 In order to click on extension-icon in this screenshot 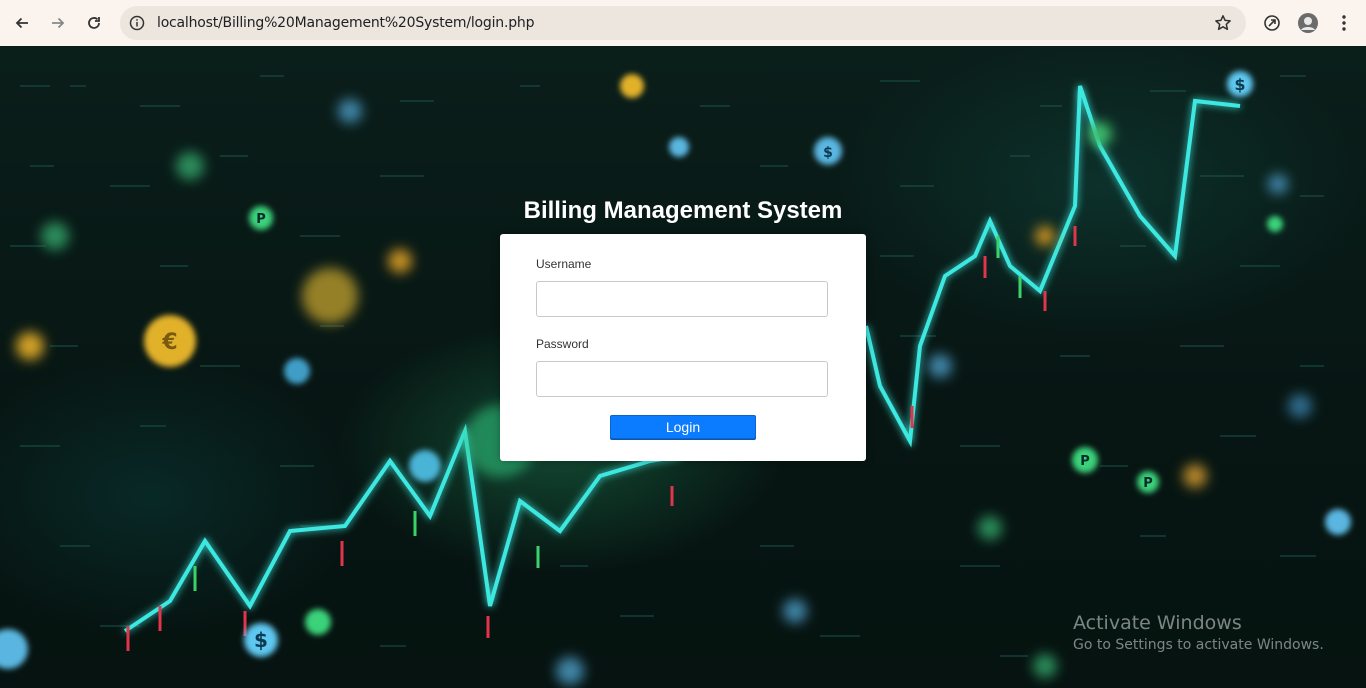, I will do `click(1272, 23)`.